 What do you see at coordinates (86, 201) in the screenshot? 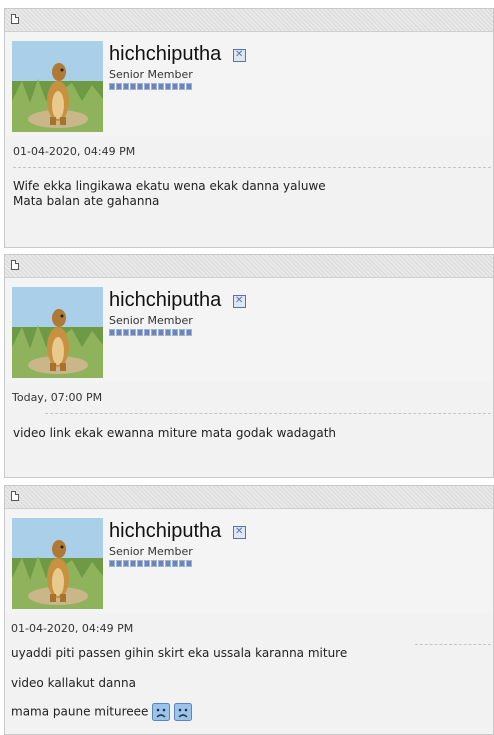
I see `message-line: Mata balan ate gahanna` at bounding box center [86, 201].